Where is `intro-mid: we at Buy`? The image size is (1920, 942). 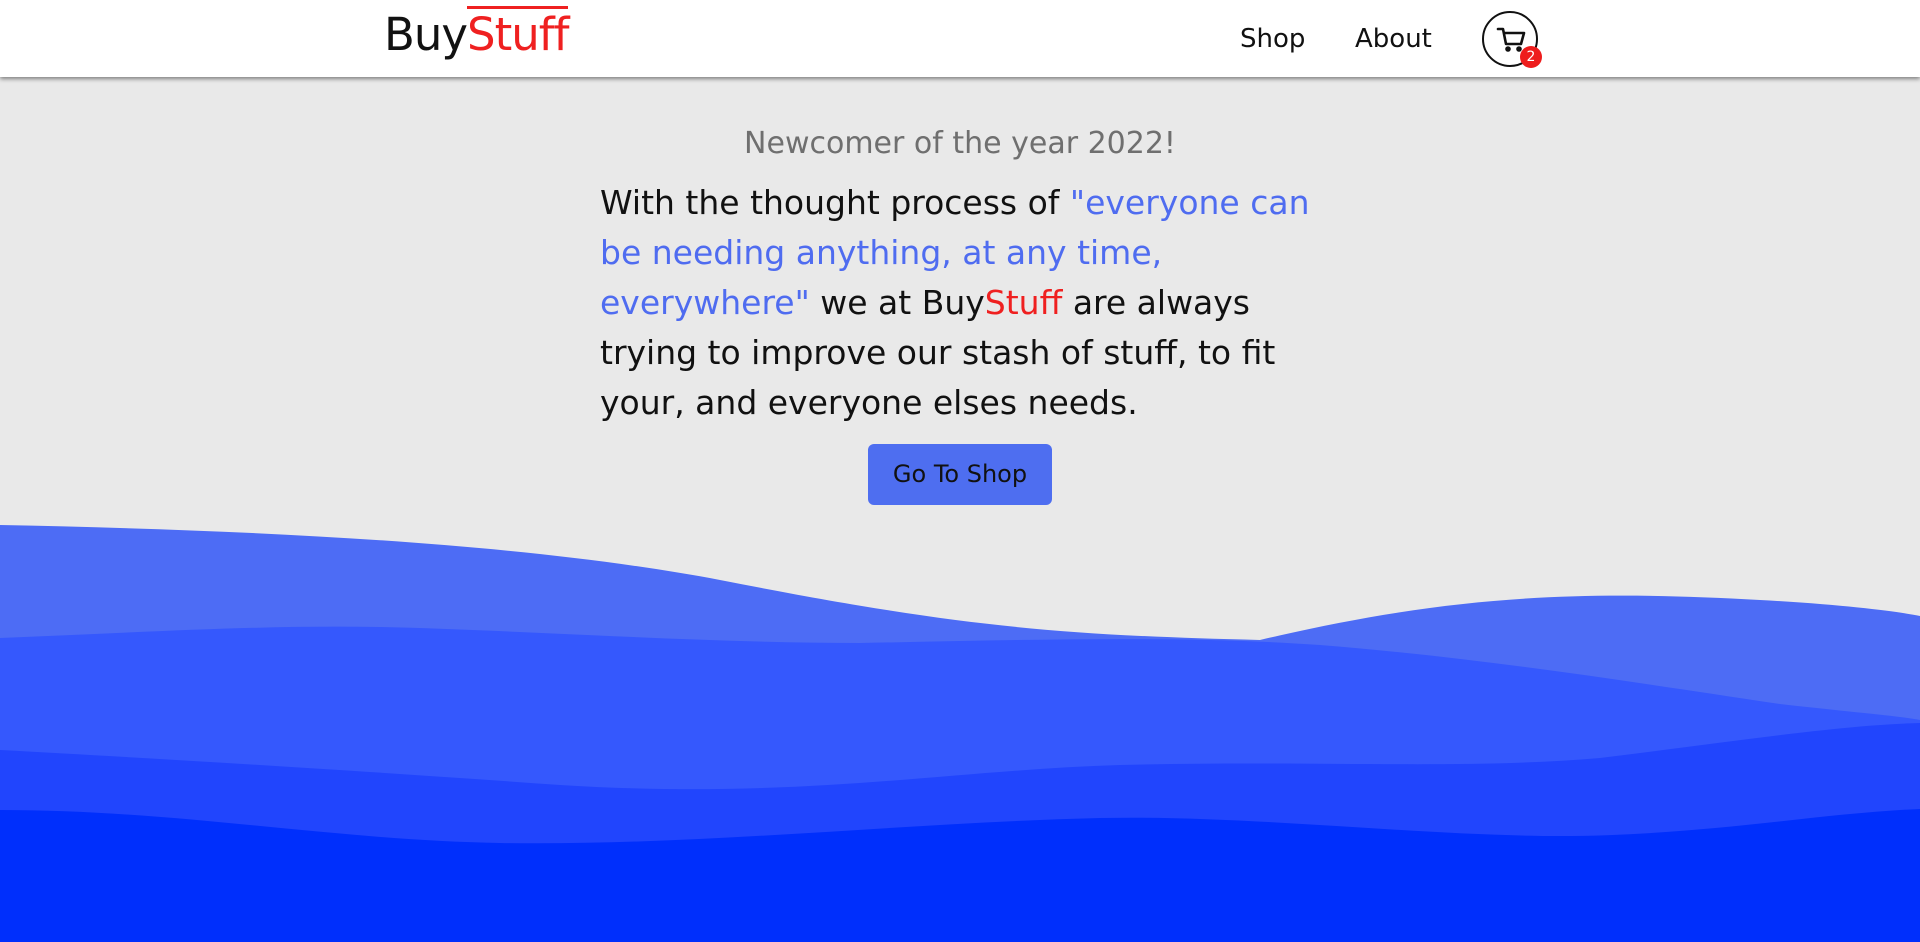
intro-mid: we at Buy is located at coordinates (897, 302).